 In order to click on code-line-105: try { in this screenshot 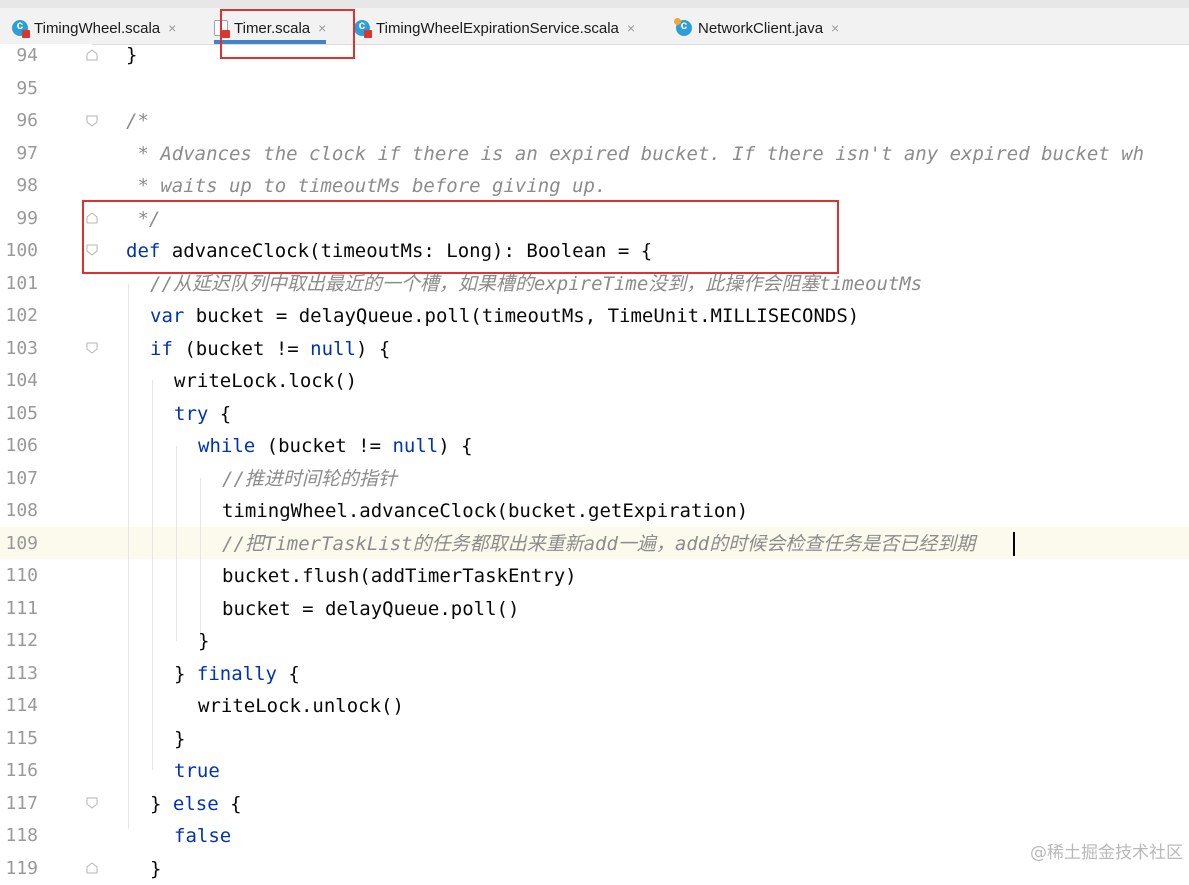, I will do `click(202, 414)`.